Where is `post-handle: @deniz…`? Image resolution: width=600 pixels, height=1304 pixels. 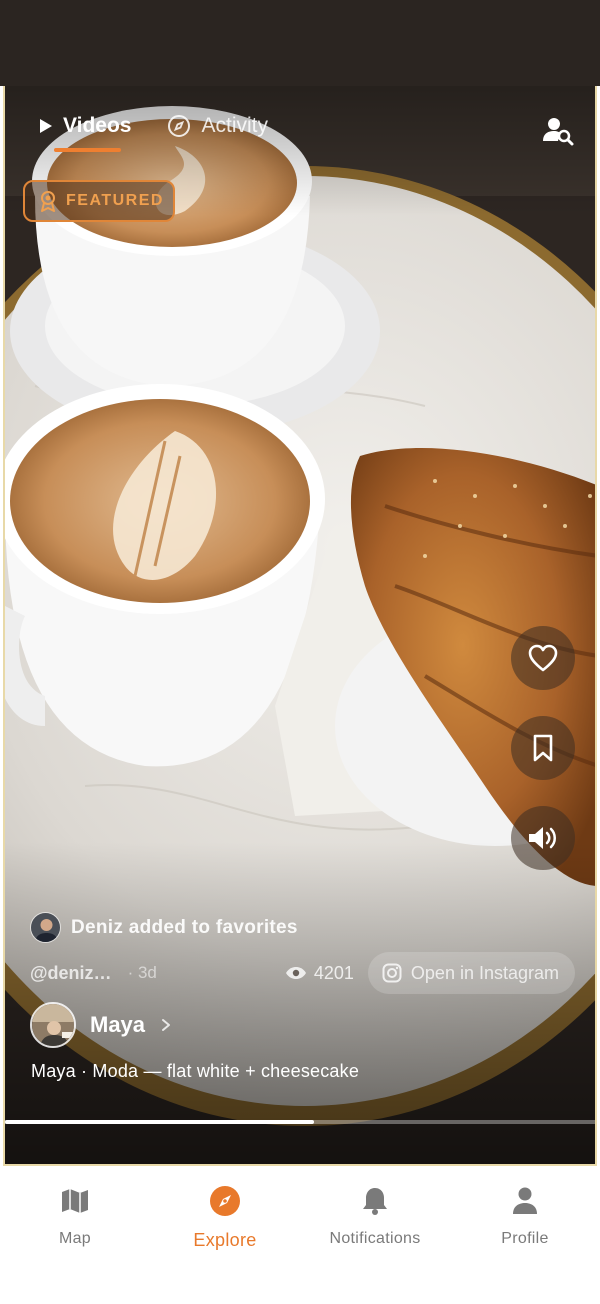 post-handle: @deniz… is located at coordinates (71, 973).